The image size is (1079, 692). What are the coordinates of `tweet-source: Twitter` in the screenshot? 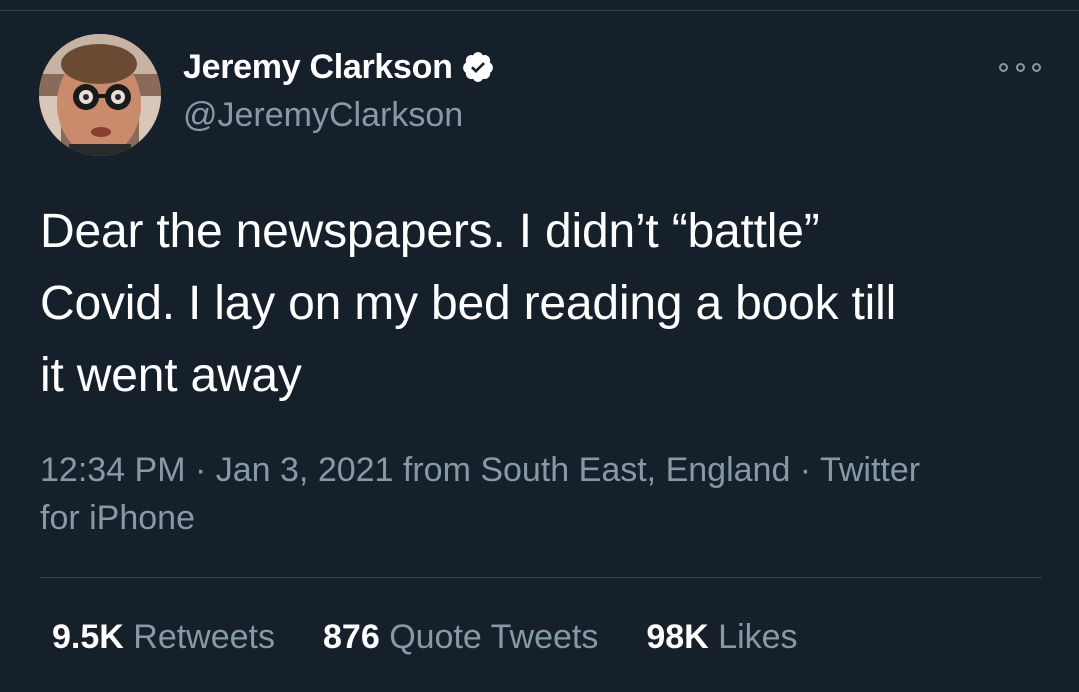 It's located at (870, 470).